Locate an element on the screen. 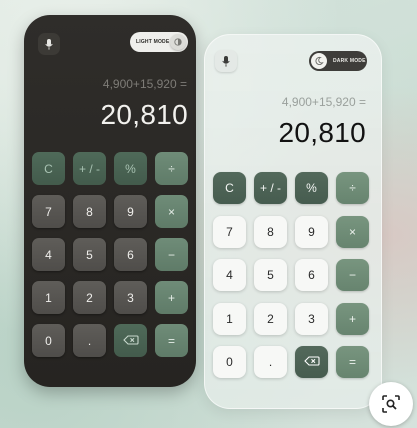 The width and height of the screenshot is (417, 428). search-lens-icon is located at coordinates (391, 404).